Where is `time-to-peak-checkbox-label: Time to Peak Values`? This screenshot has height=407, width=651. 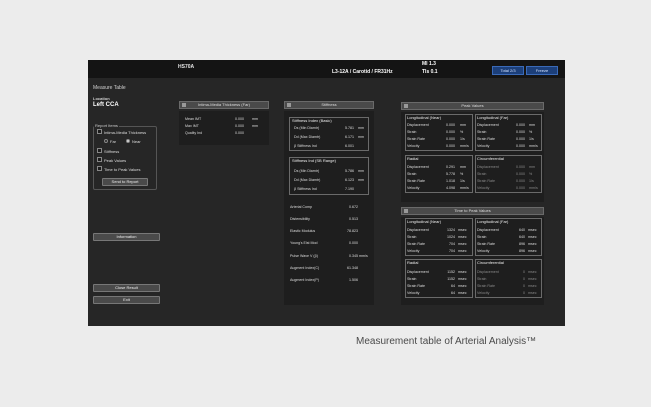
time-to-peak-checkbox-label: Time to Peak Values is located at coordinates (122, 169).